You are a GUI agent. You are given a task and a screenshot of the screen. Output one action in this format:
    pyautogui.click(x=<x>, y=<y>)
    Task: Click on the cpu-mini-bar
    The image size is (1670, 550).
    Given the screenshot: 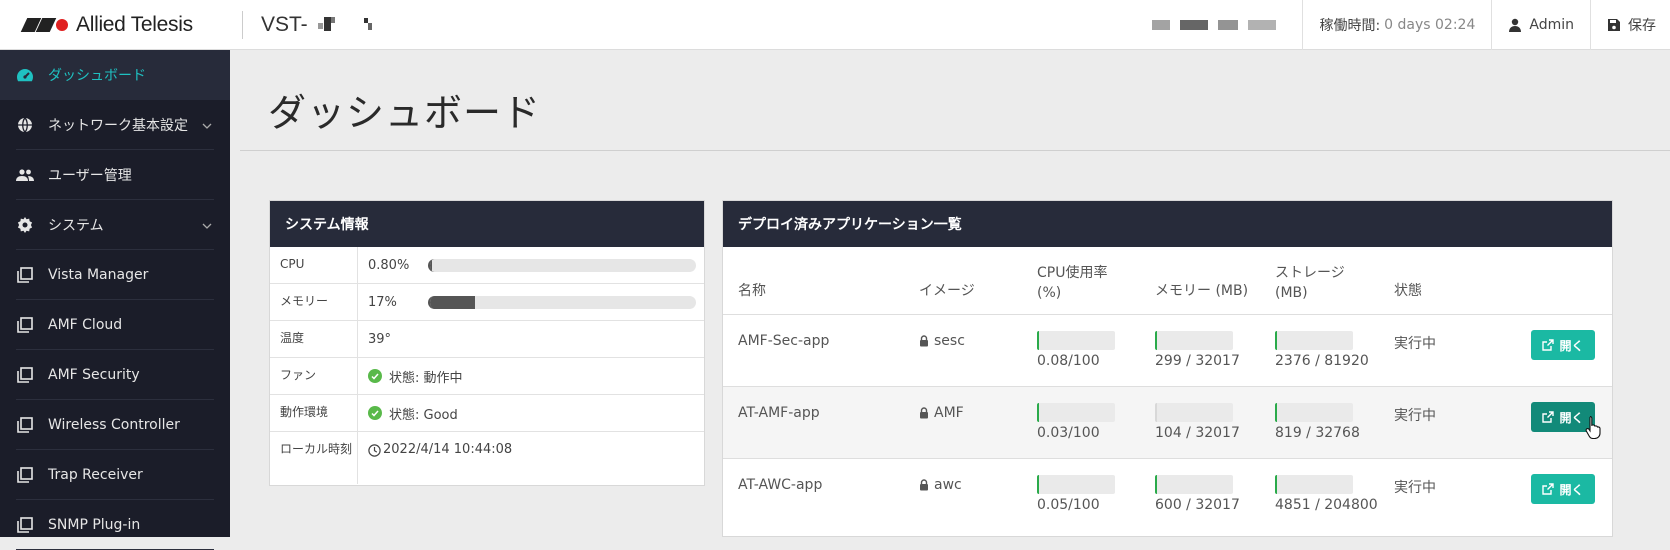 What is the action you would take?
    pyautogui.click(x=1076, y=340)
    